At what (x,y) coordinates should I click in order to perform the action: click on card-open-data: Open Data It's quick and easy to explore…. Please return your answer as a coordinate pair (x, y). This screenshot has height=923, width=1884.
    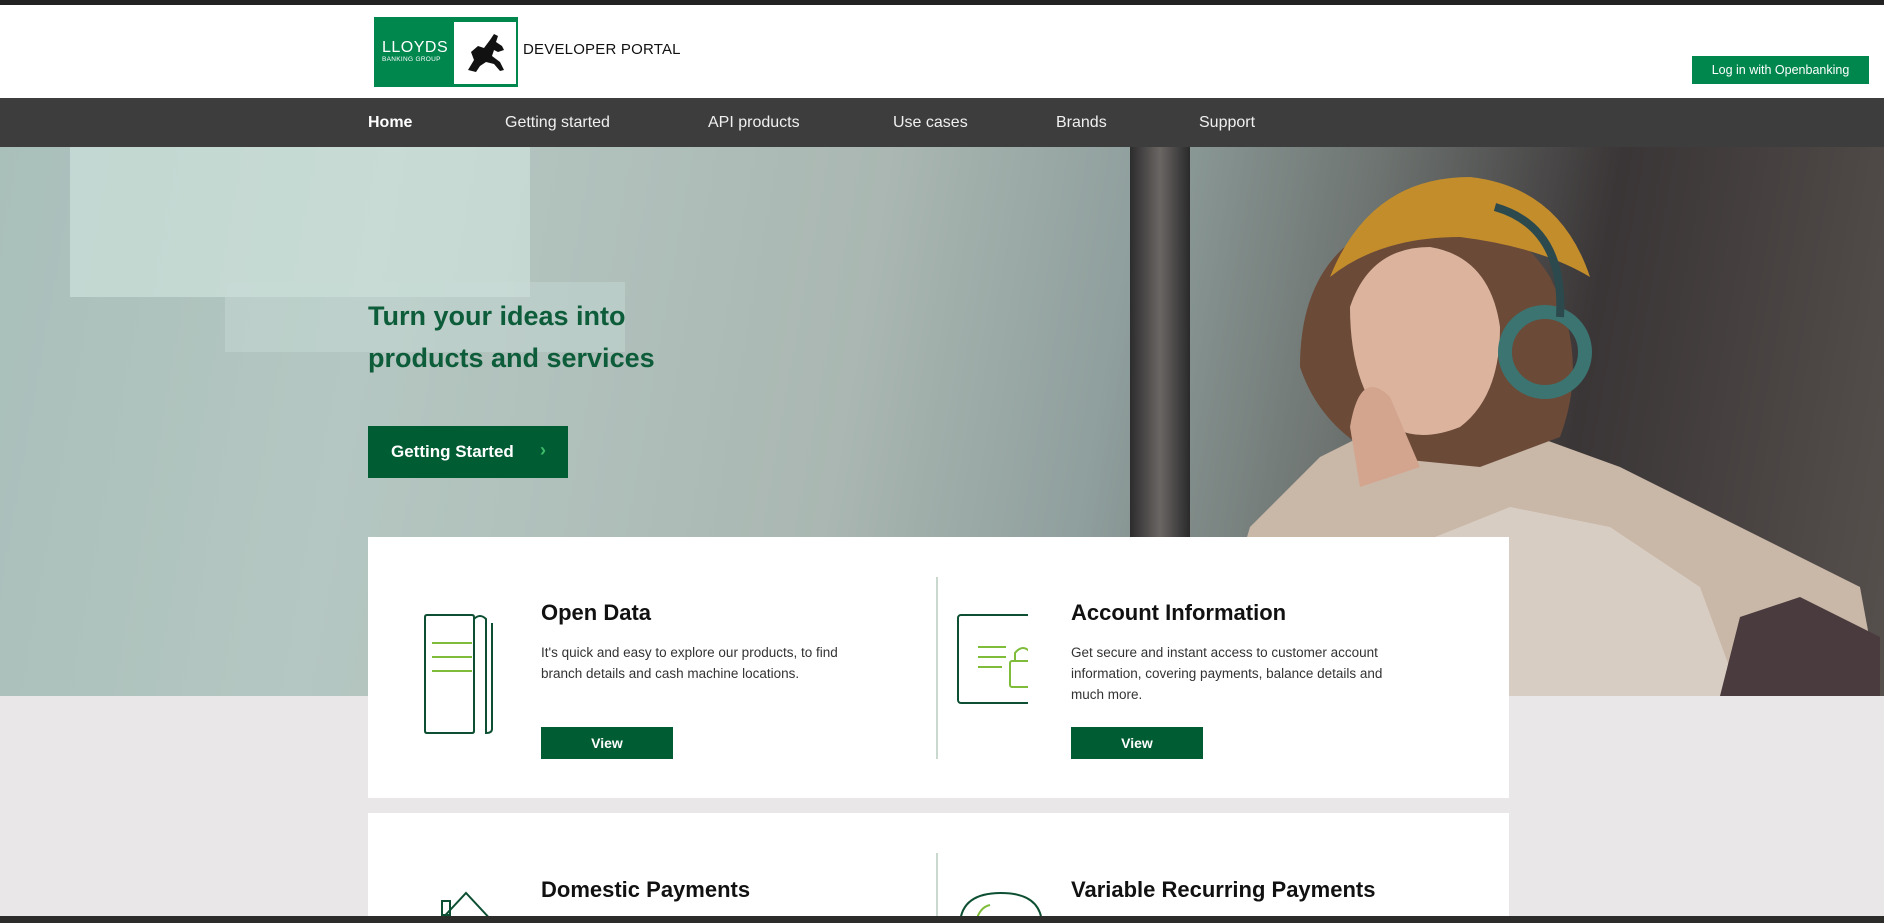
    Looking at the image, I should click on (638, 667).